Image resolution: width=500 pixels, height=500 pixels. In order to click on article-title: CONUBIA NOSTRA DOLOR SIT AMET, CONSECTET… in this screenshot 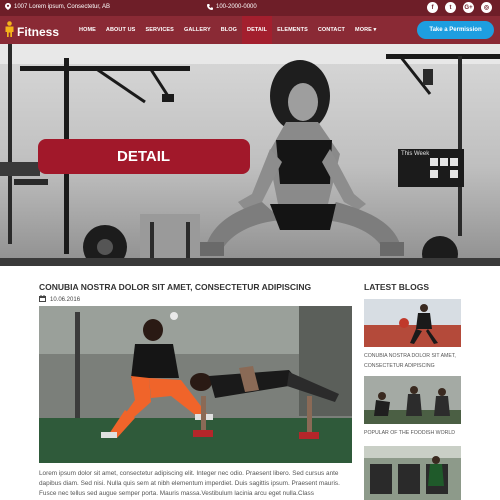, I will do `click(175, 287)`.